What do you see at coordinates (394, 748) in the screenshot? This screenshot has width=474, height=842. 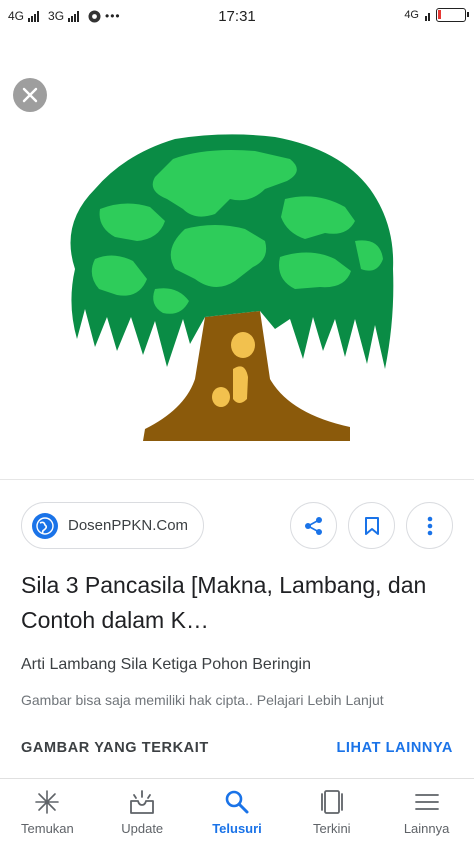 I see `see-more-link: LIHAT LAINNYA` at bounding box center [394, 748].